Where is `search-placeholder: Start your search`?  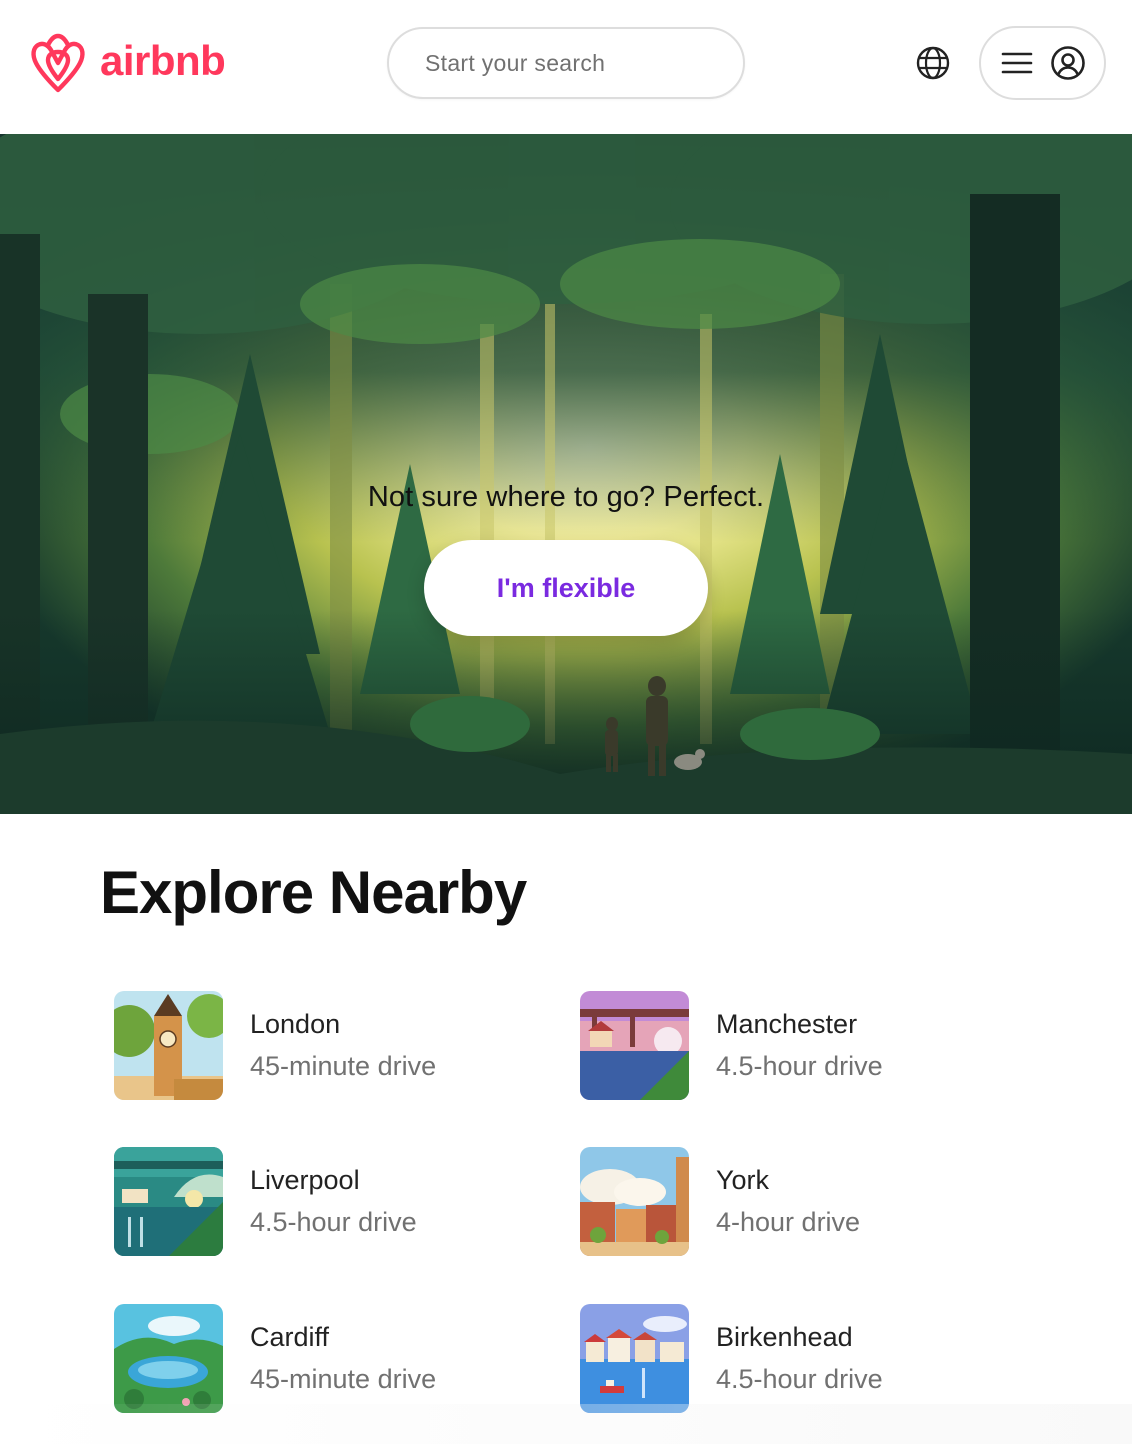 search-placeholder: Start your search is located at coordinates (515, 62).